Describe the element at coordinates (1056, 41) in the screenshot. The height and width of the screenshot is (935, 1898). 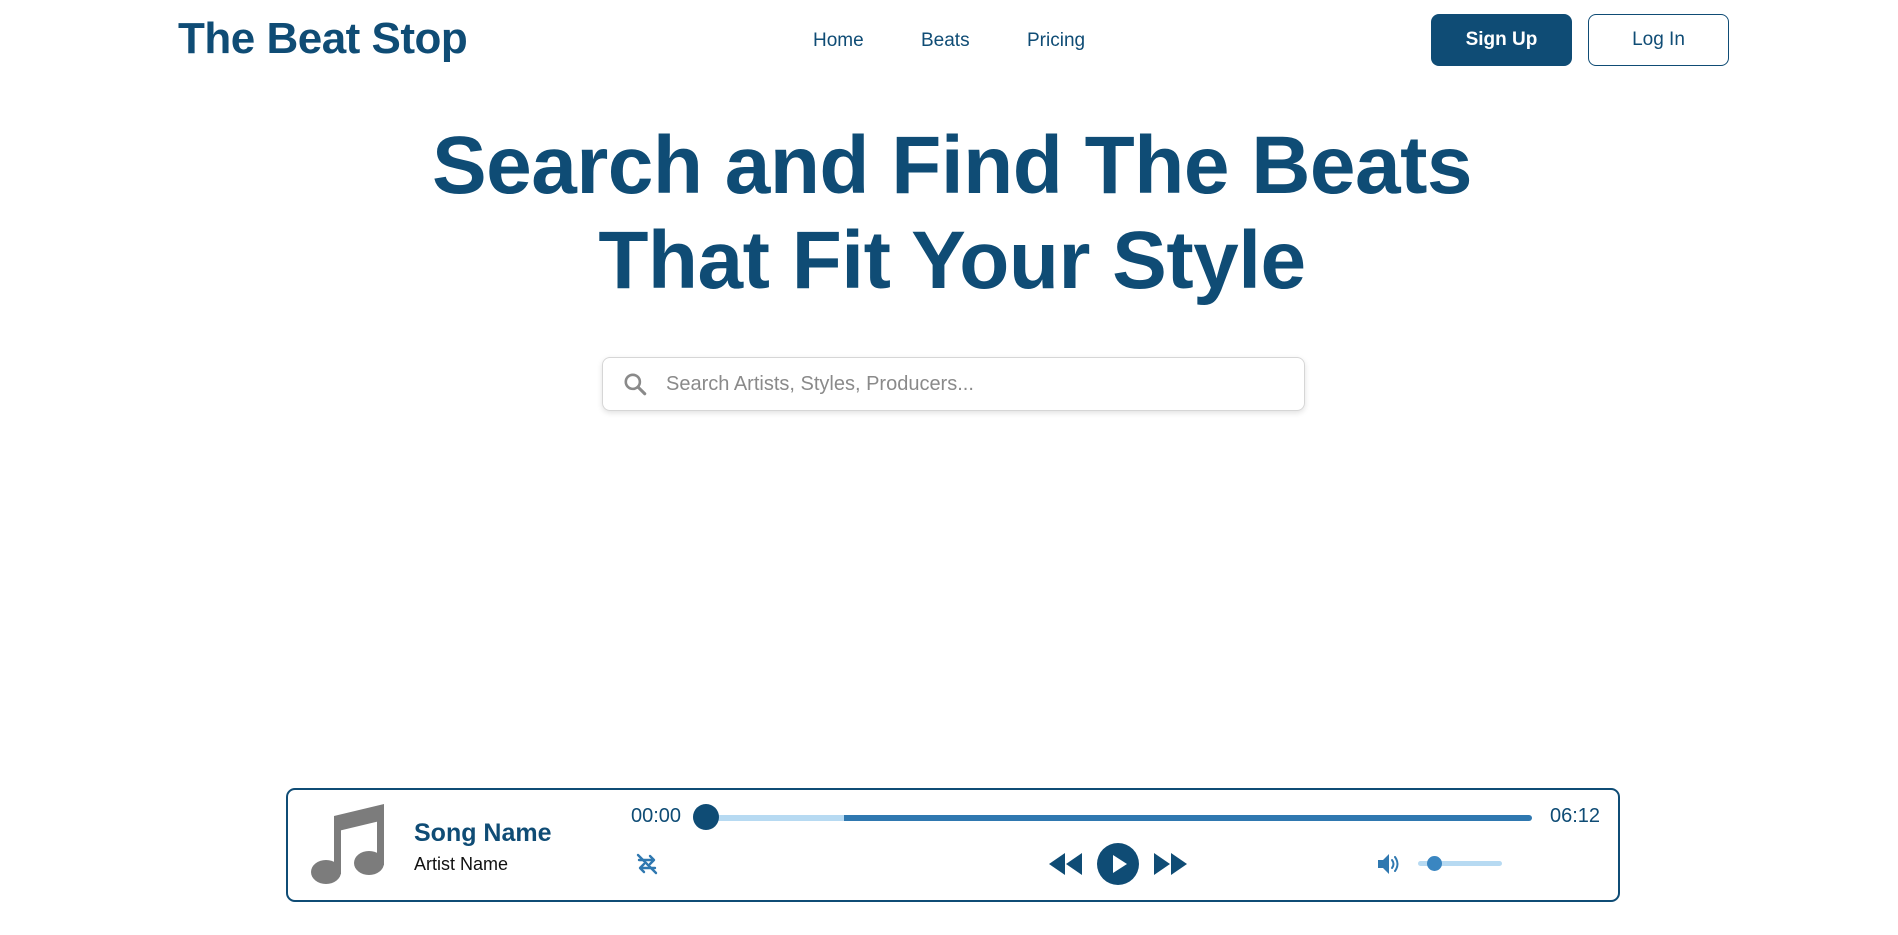
I see `nav-pricing-link: Pricing` at that location.